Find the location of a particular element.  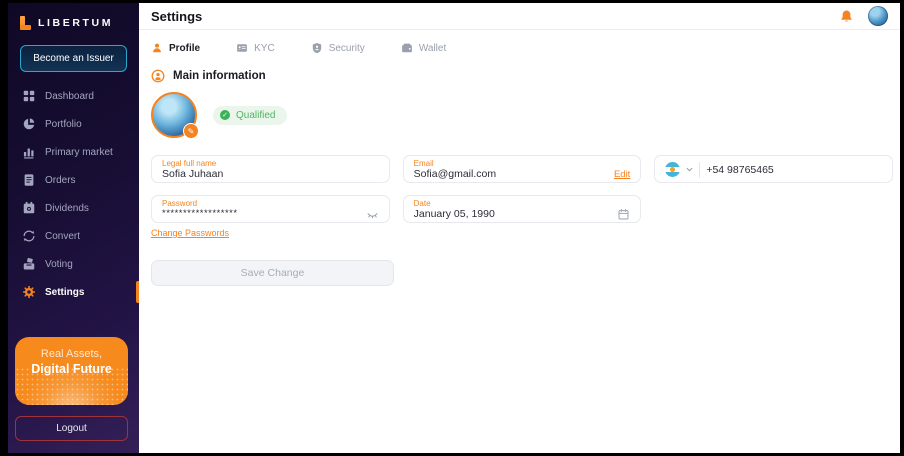

promo-line2: Digital Future is located at coordinates (71, 369).